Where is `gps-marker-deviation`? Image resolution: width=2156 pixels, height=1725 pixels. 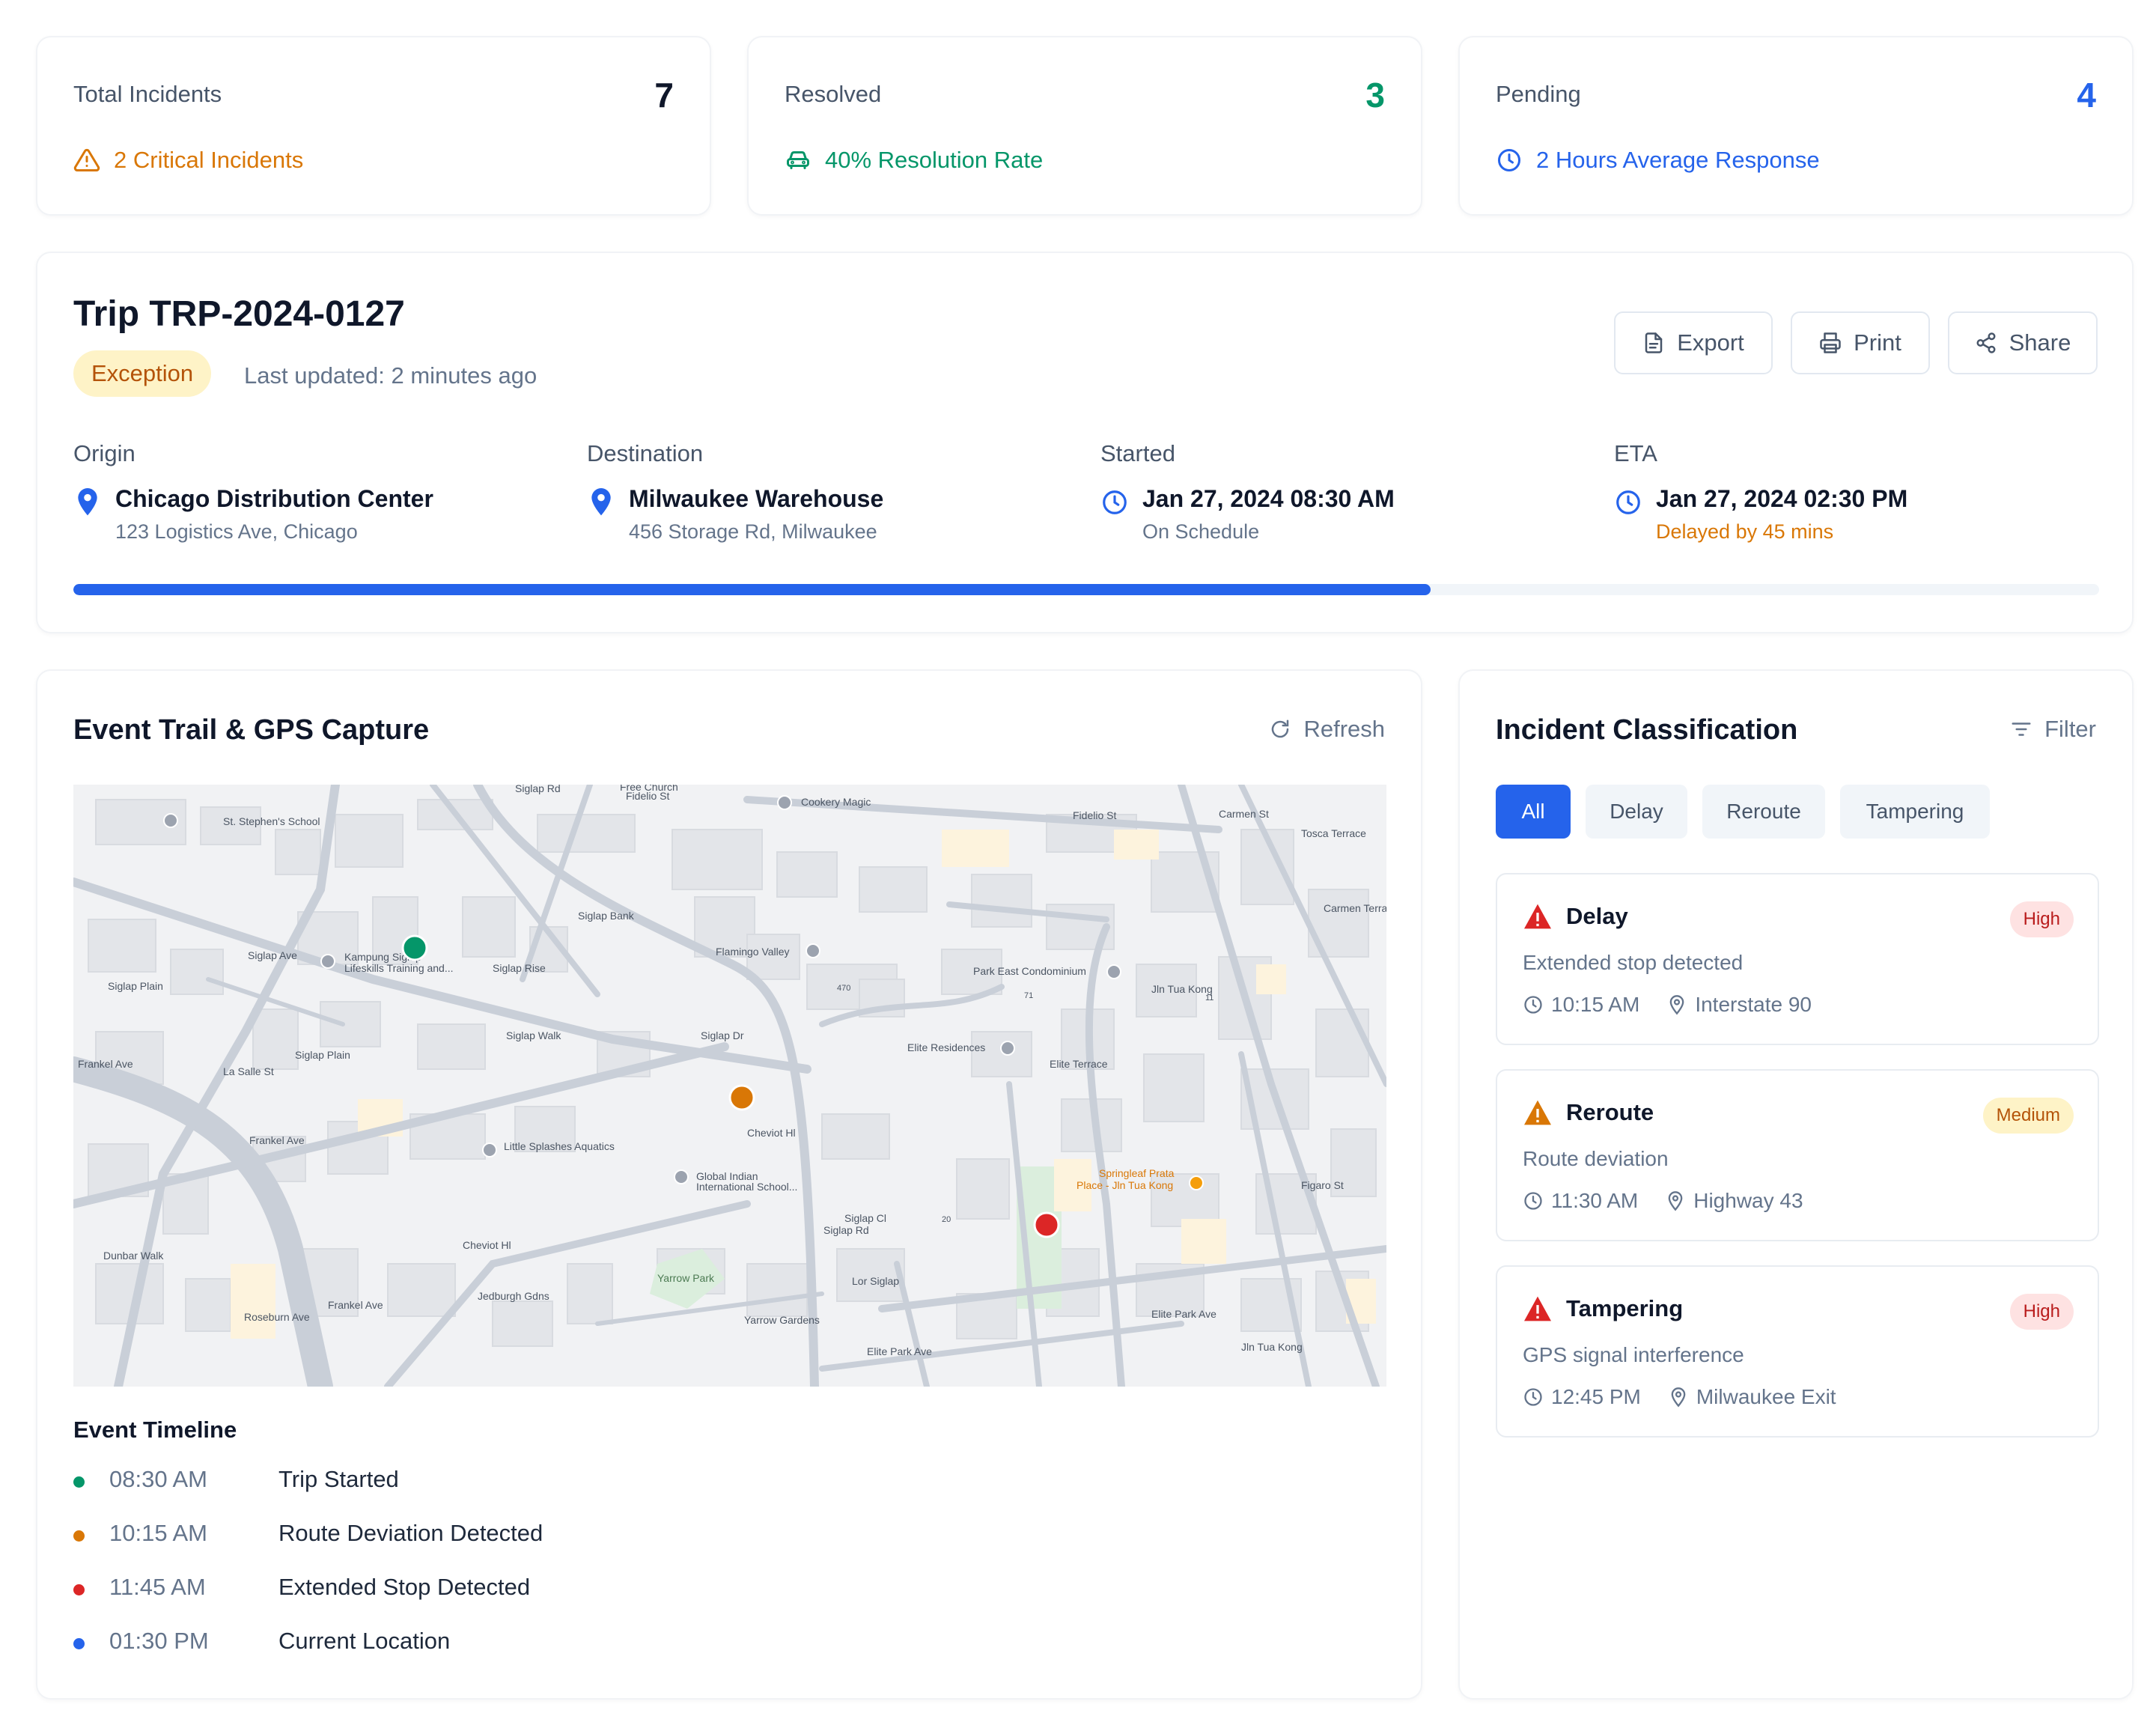 gps-marker-deviation is located at coordinates (741, 1097).